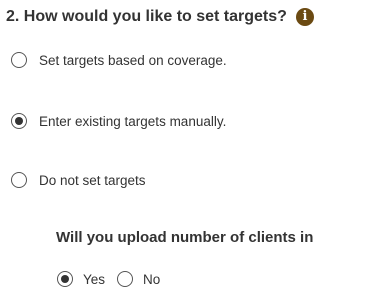 Image resolution: width=380 pixels, height=292 pixels. I want to click on radio-manual, so click(19, 121).